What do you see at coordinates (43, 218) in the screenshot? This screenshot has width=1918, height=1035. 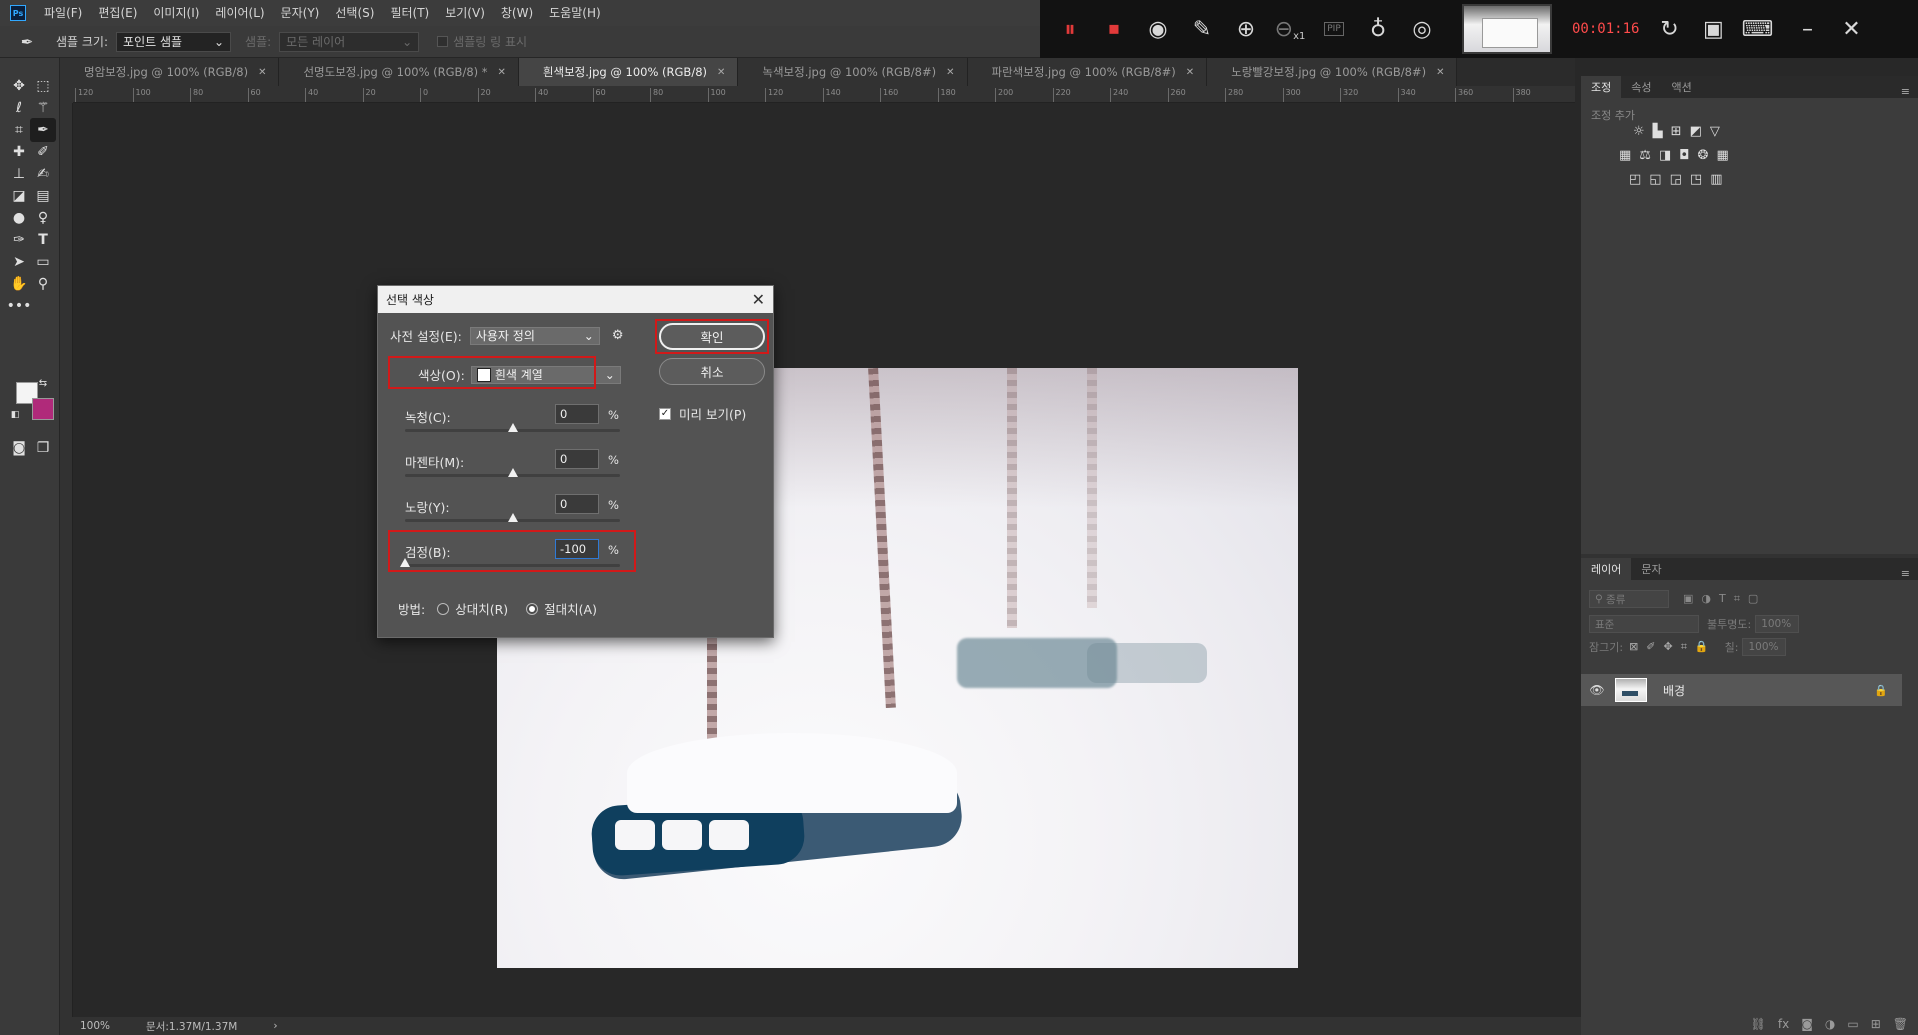 I see `dodge-tool-icon: ♀` at bounding box center [43, 218].